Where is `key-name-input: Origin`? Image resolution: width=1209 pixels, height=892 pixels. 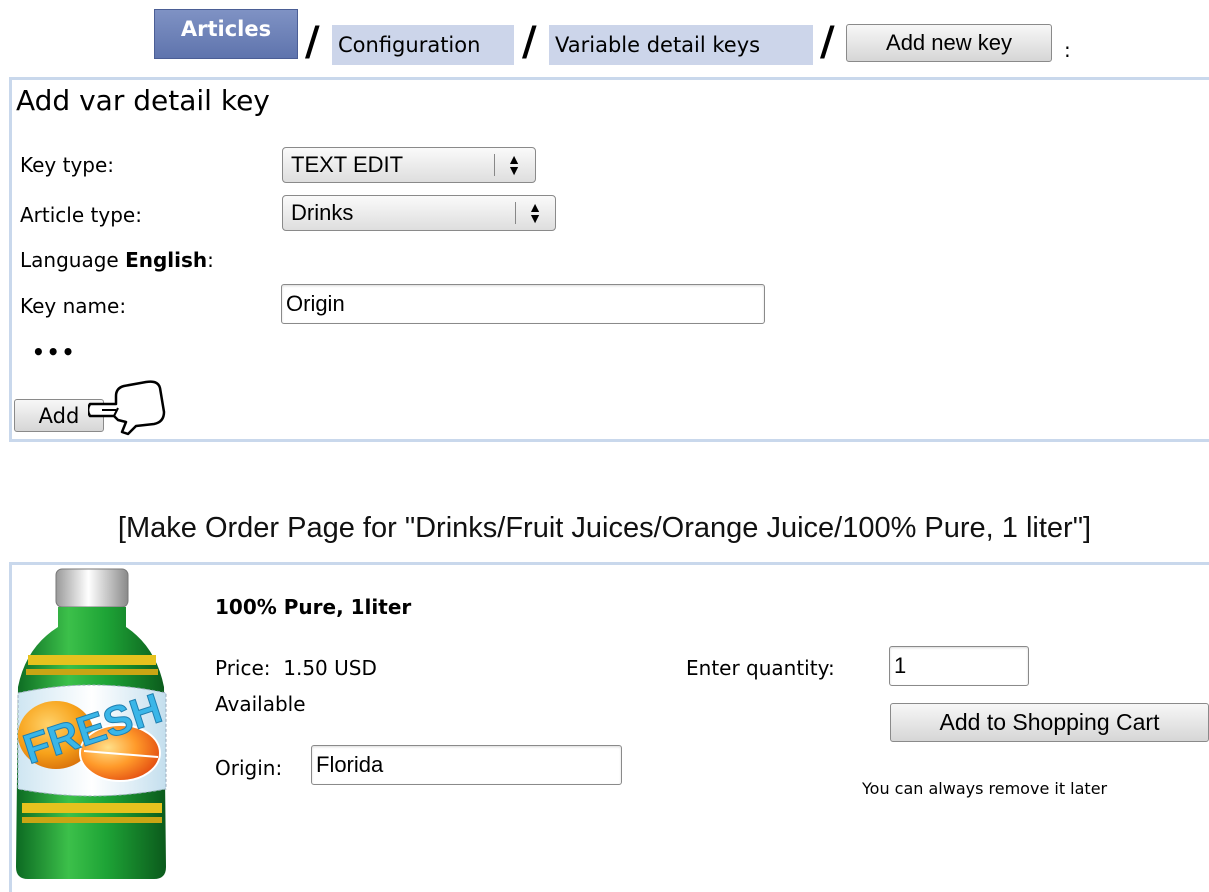 key-name-input: Origin is located at coordinates (523, 304).